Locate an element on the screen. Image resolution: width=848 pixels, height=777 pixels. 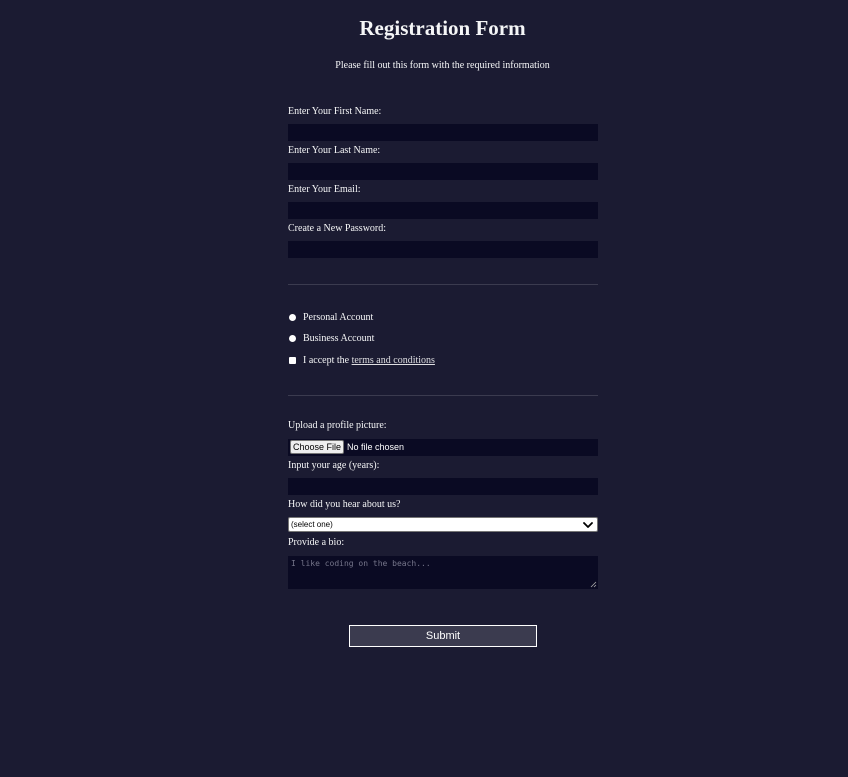
terms-prefix: I accept the is located at coordinates (327, 360).